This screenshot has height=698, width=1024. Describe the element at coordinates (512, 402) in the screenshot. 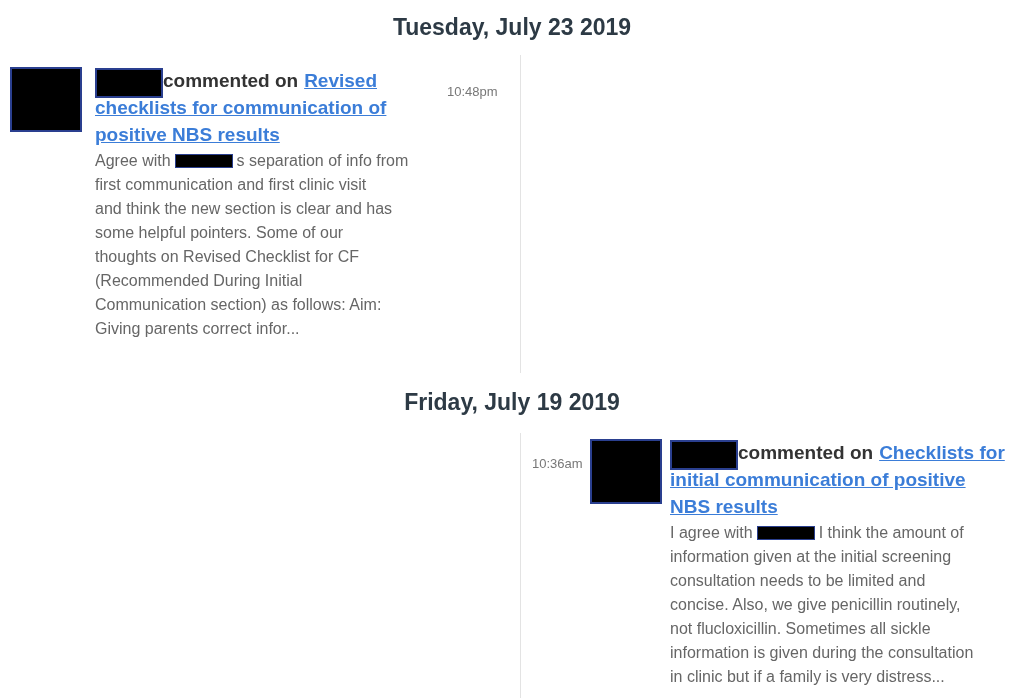

I see `date-heading: Friday, July 19 2019` at that location.